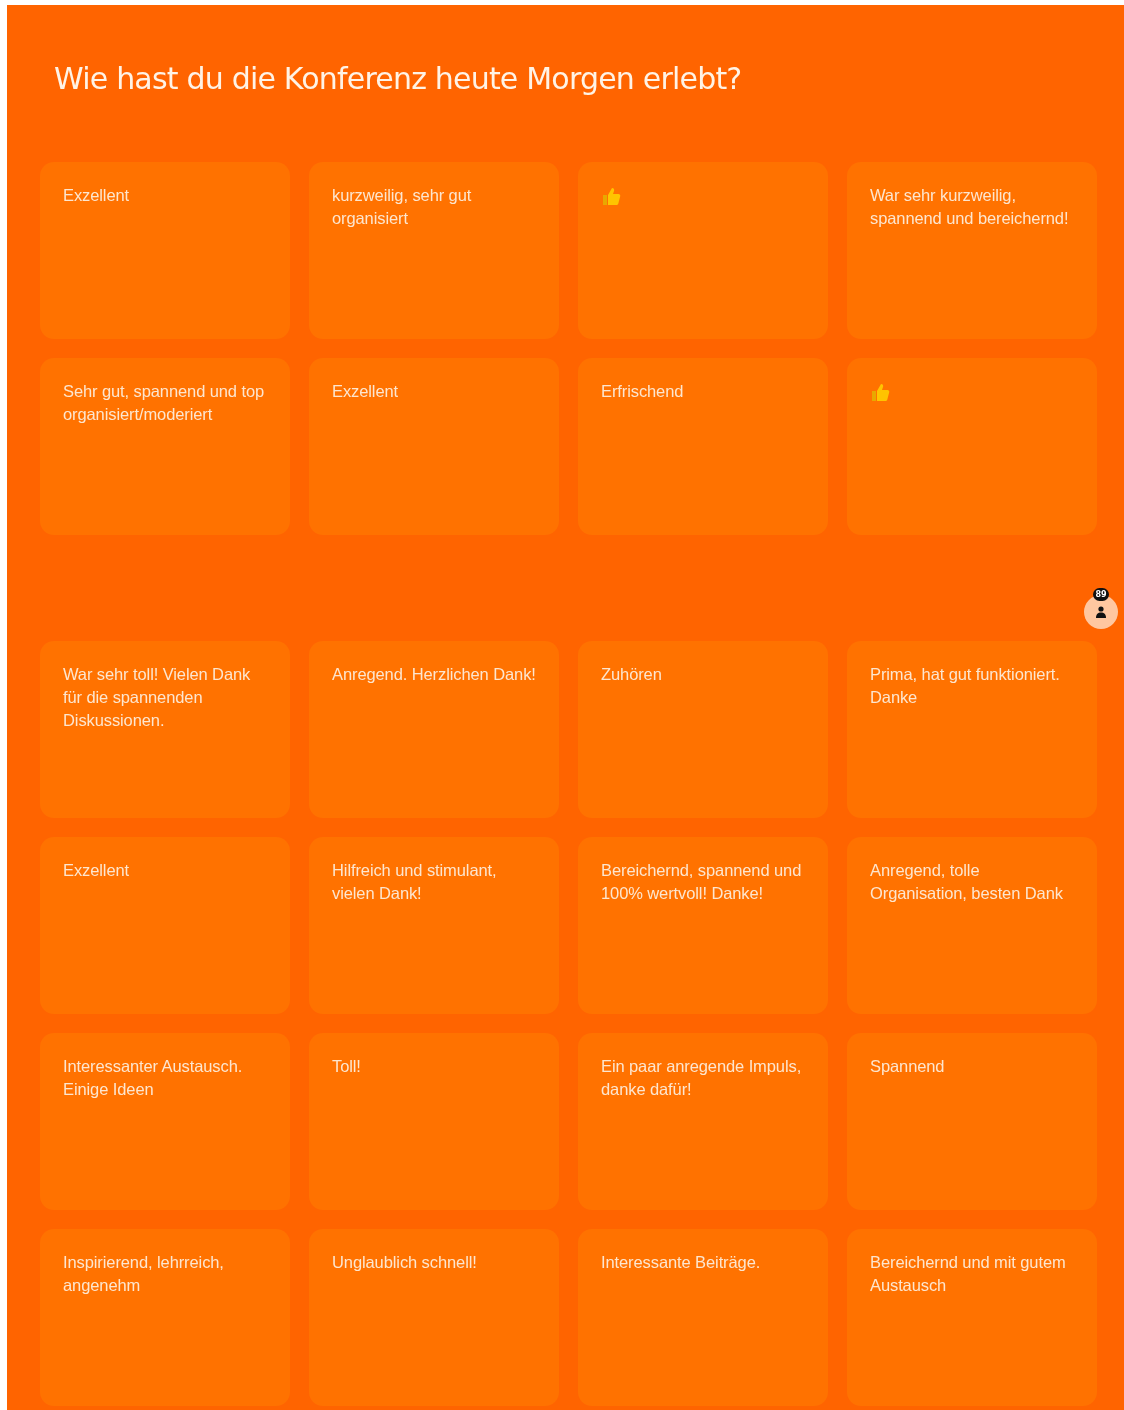 The image size is (1124, 1410). What do you see at coordinates (434, 674) in the screenshot?
I see `response-text: Anregend. Herzlichen Dank!` at bounding box center [434, 674].